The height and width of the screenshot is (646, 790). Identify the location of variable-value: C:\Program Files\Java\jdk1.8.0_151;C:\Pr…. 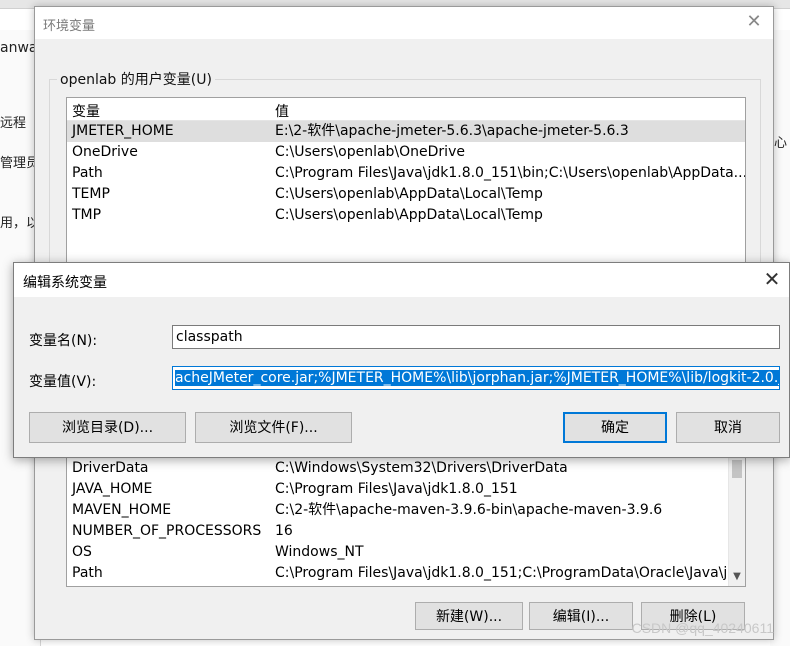
(505, 573).